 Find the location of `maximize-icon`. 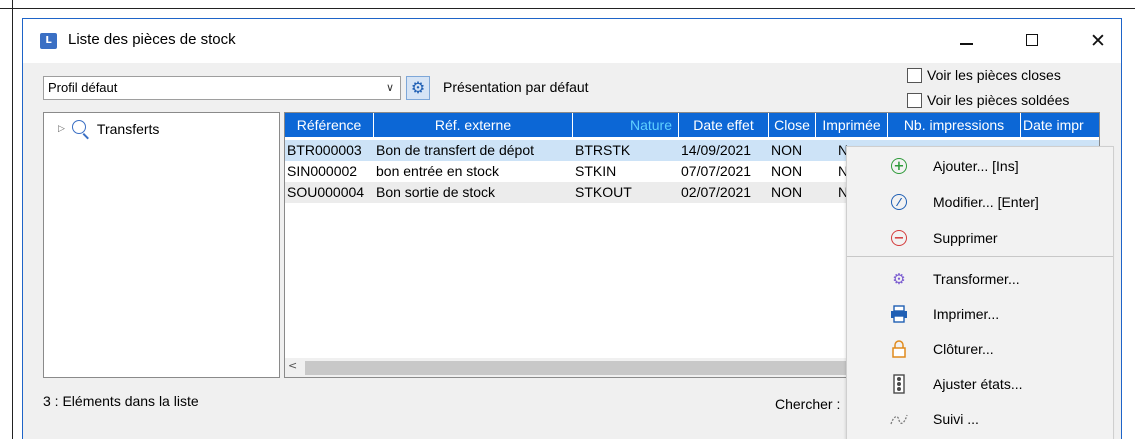

maximize-icon is located at coordinates (1032, 39).